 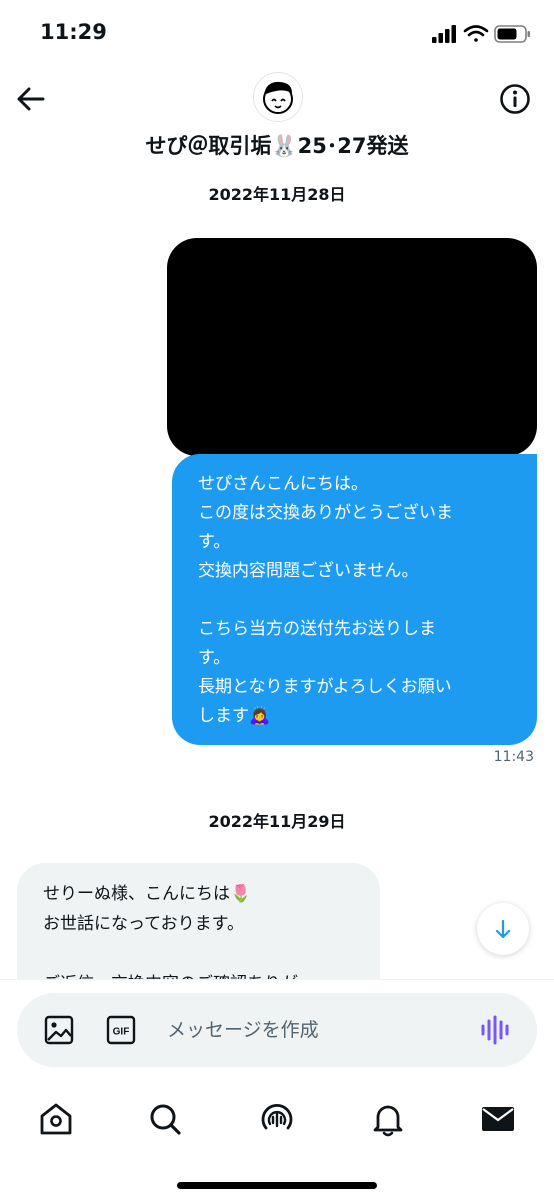 I want to click on message-line: せりーぬ様、こんにちは🌷, so click(x=147, y=894).